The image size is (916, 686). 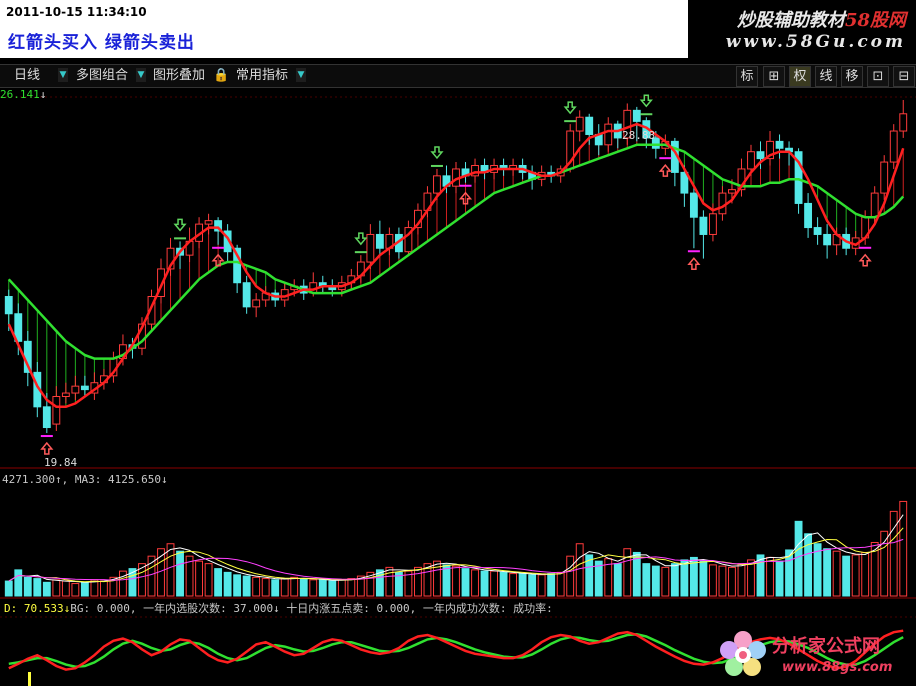 What do you see at coordinates (743, 653) in the screenshot?
I see `flower-logo-icon` at bounding box center [743, 653].